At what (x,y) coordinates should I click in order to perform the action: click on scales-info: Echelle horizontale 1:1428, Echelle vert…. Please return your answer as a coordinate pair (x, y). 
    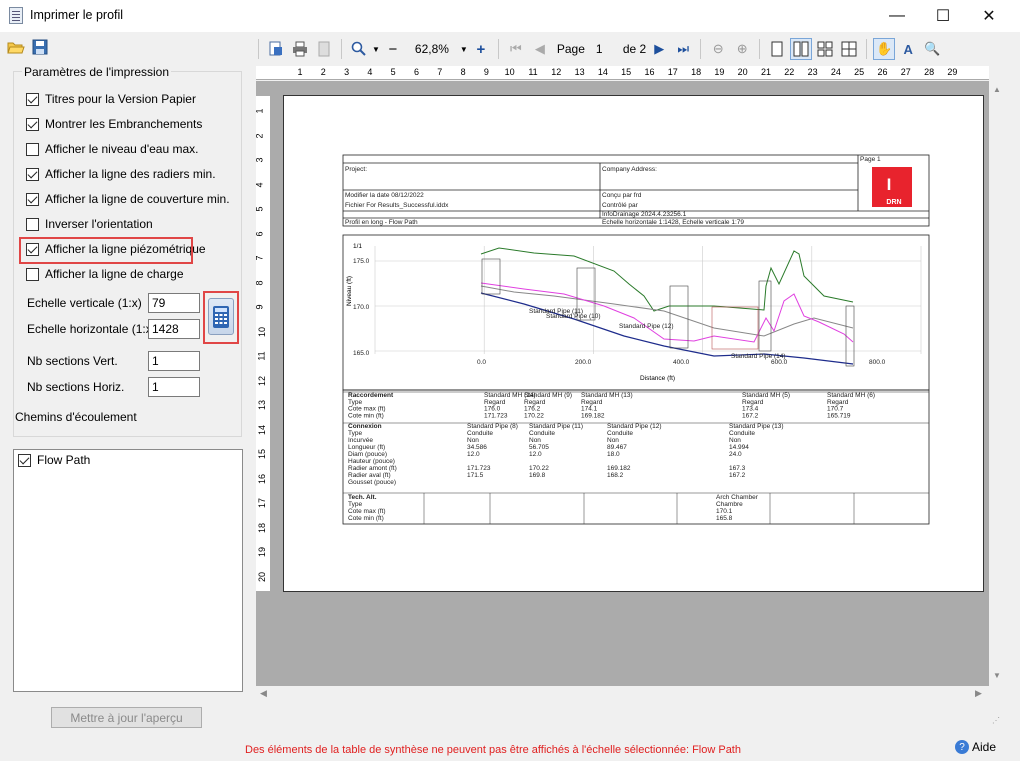
    Looking at the image, I should click on (673, 222).